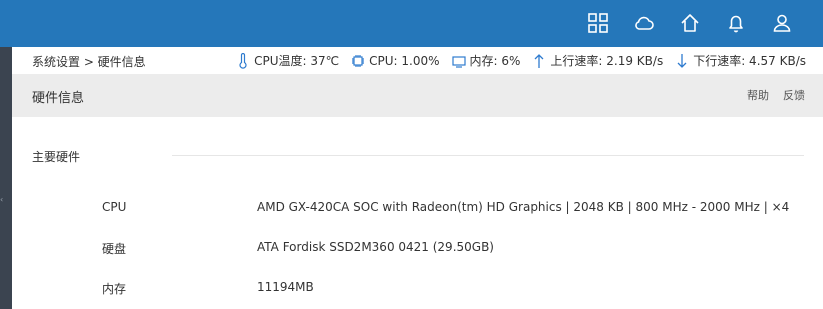 The image size is (823, 309). I want to click on bell-icon, so click(736, 23).